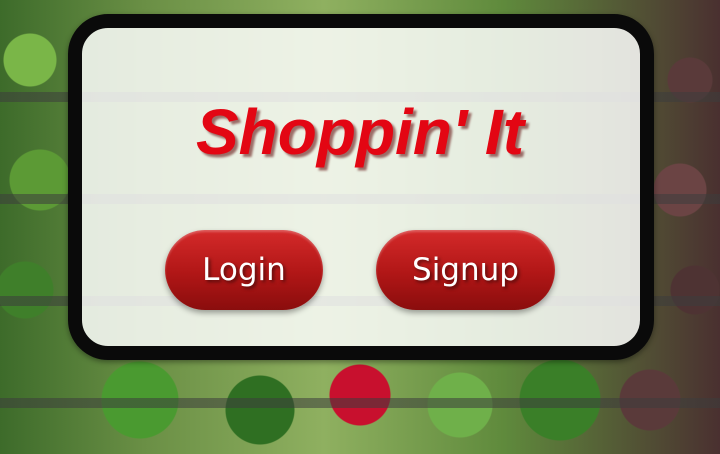  Describe the element at coordinates (360, 132) in the screenshot. I see `app-title: Shoppin' It` at that location.